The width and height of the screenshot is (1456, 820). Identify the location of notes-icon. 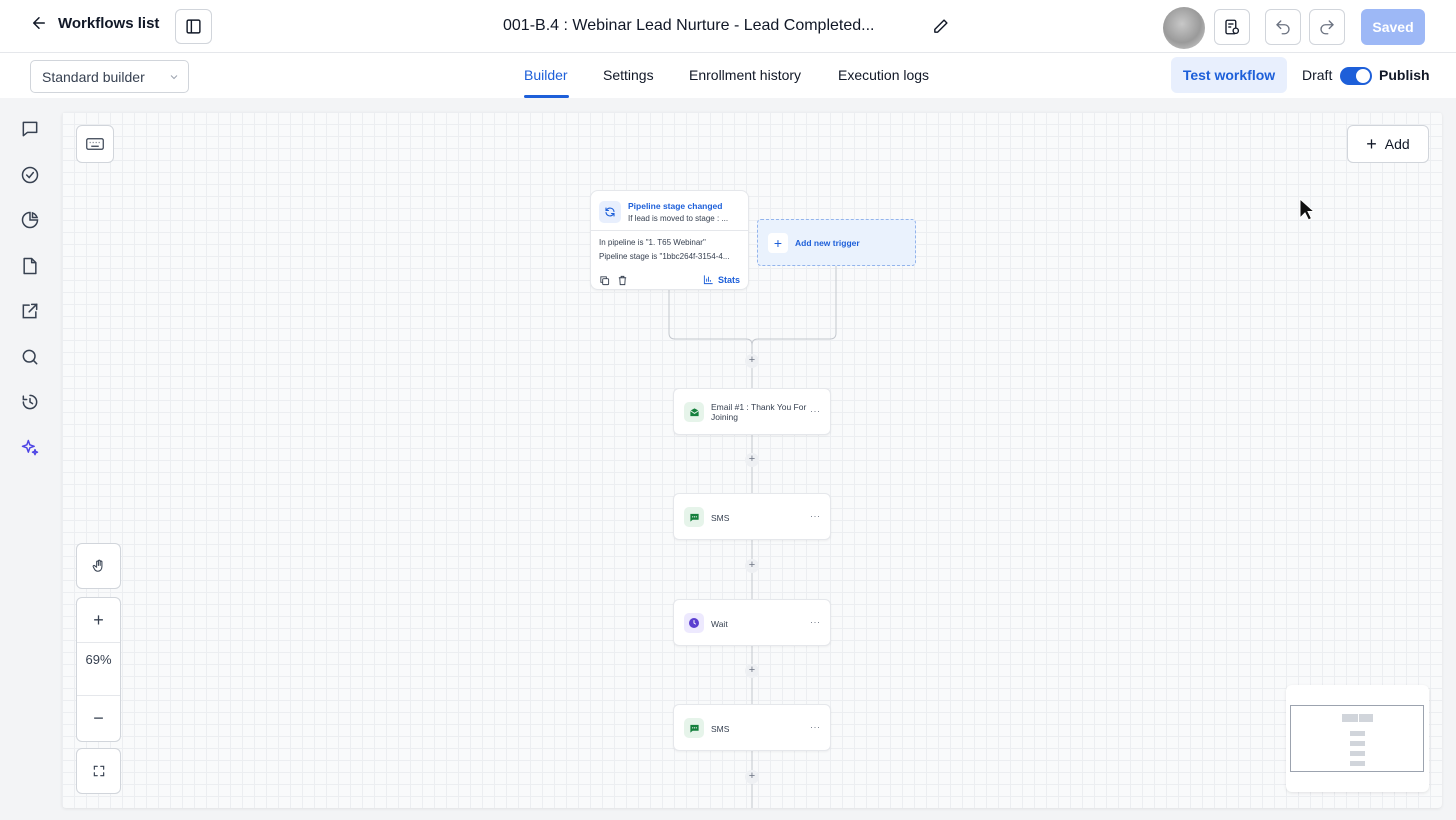
(1232, 27).